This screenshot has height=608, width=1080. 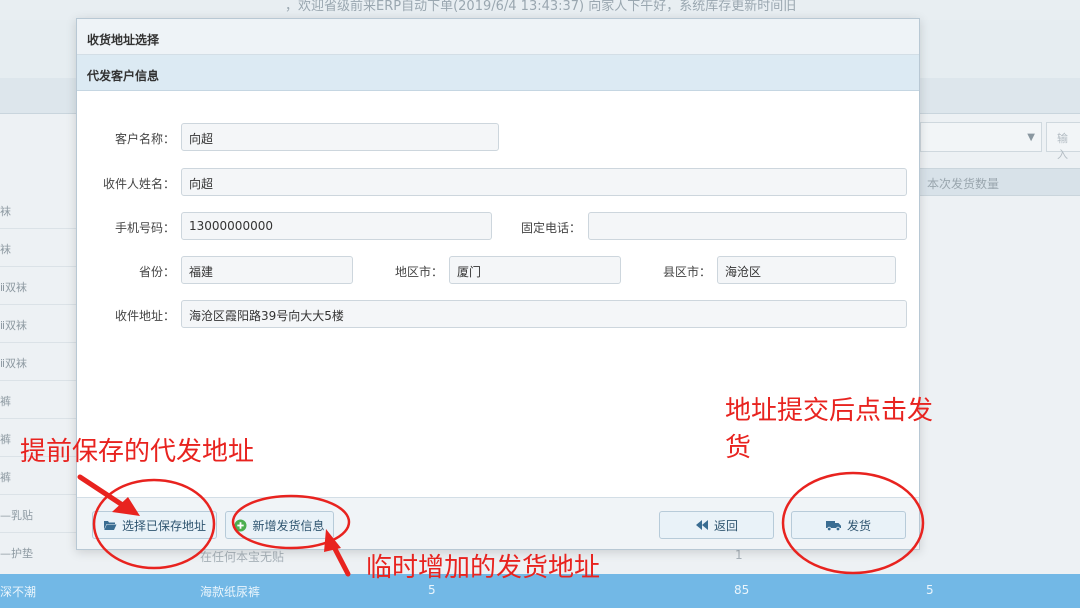 I want to click on city-label: 地区市：, so click(x=418, y=272).